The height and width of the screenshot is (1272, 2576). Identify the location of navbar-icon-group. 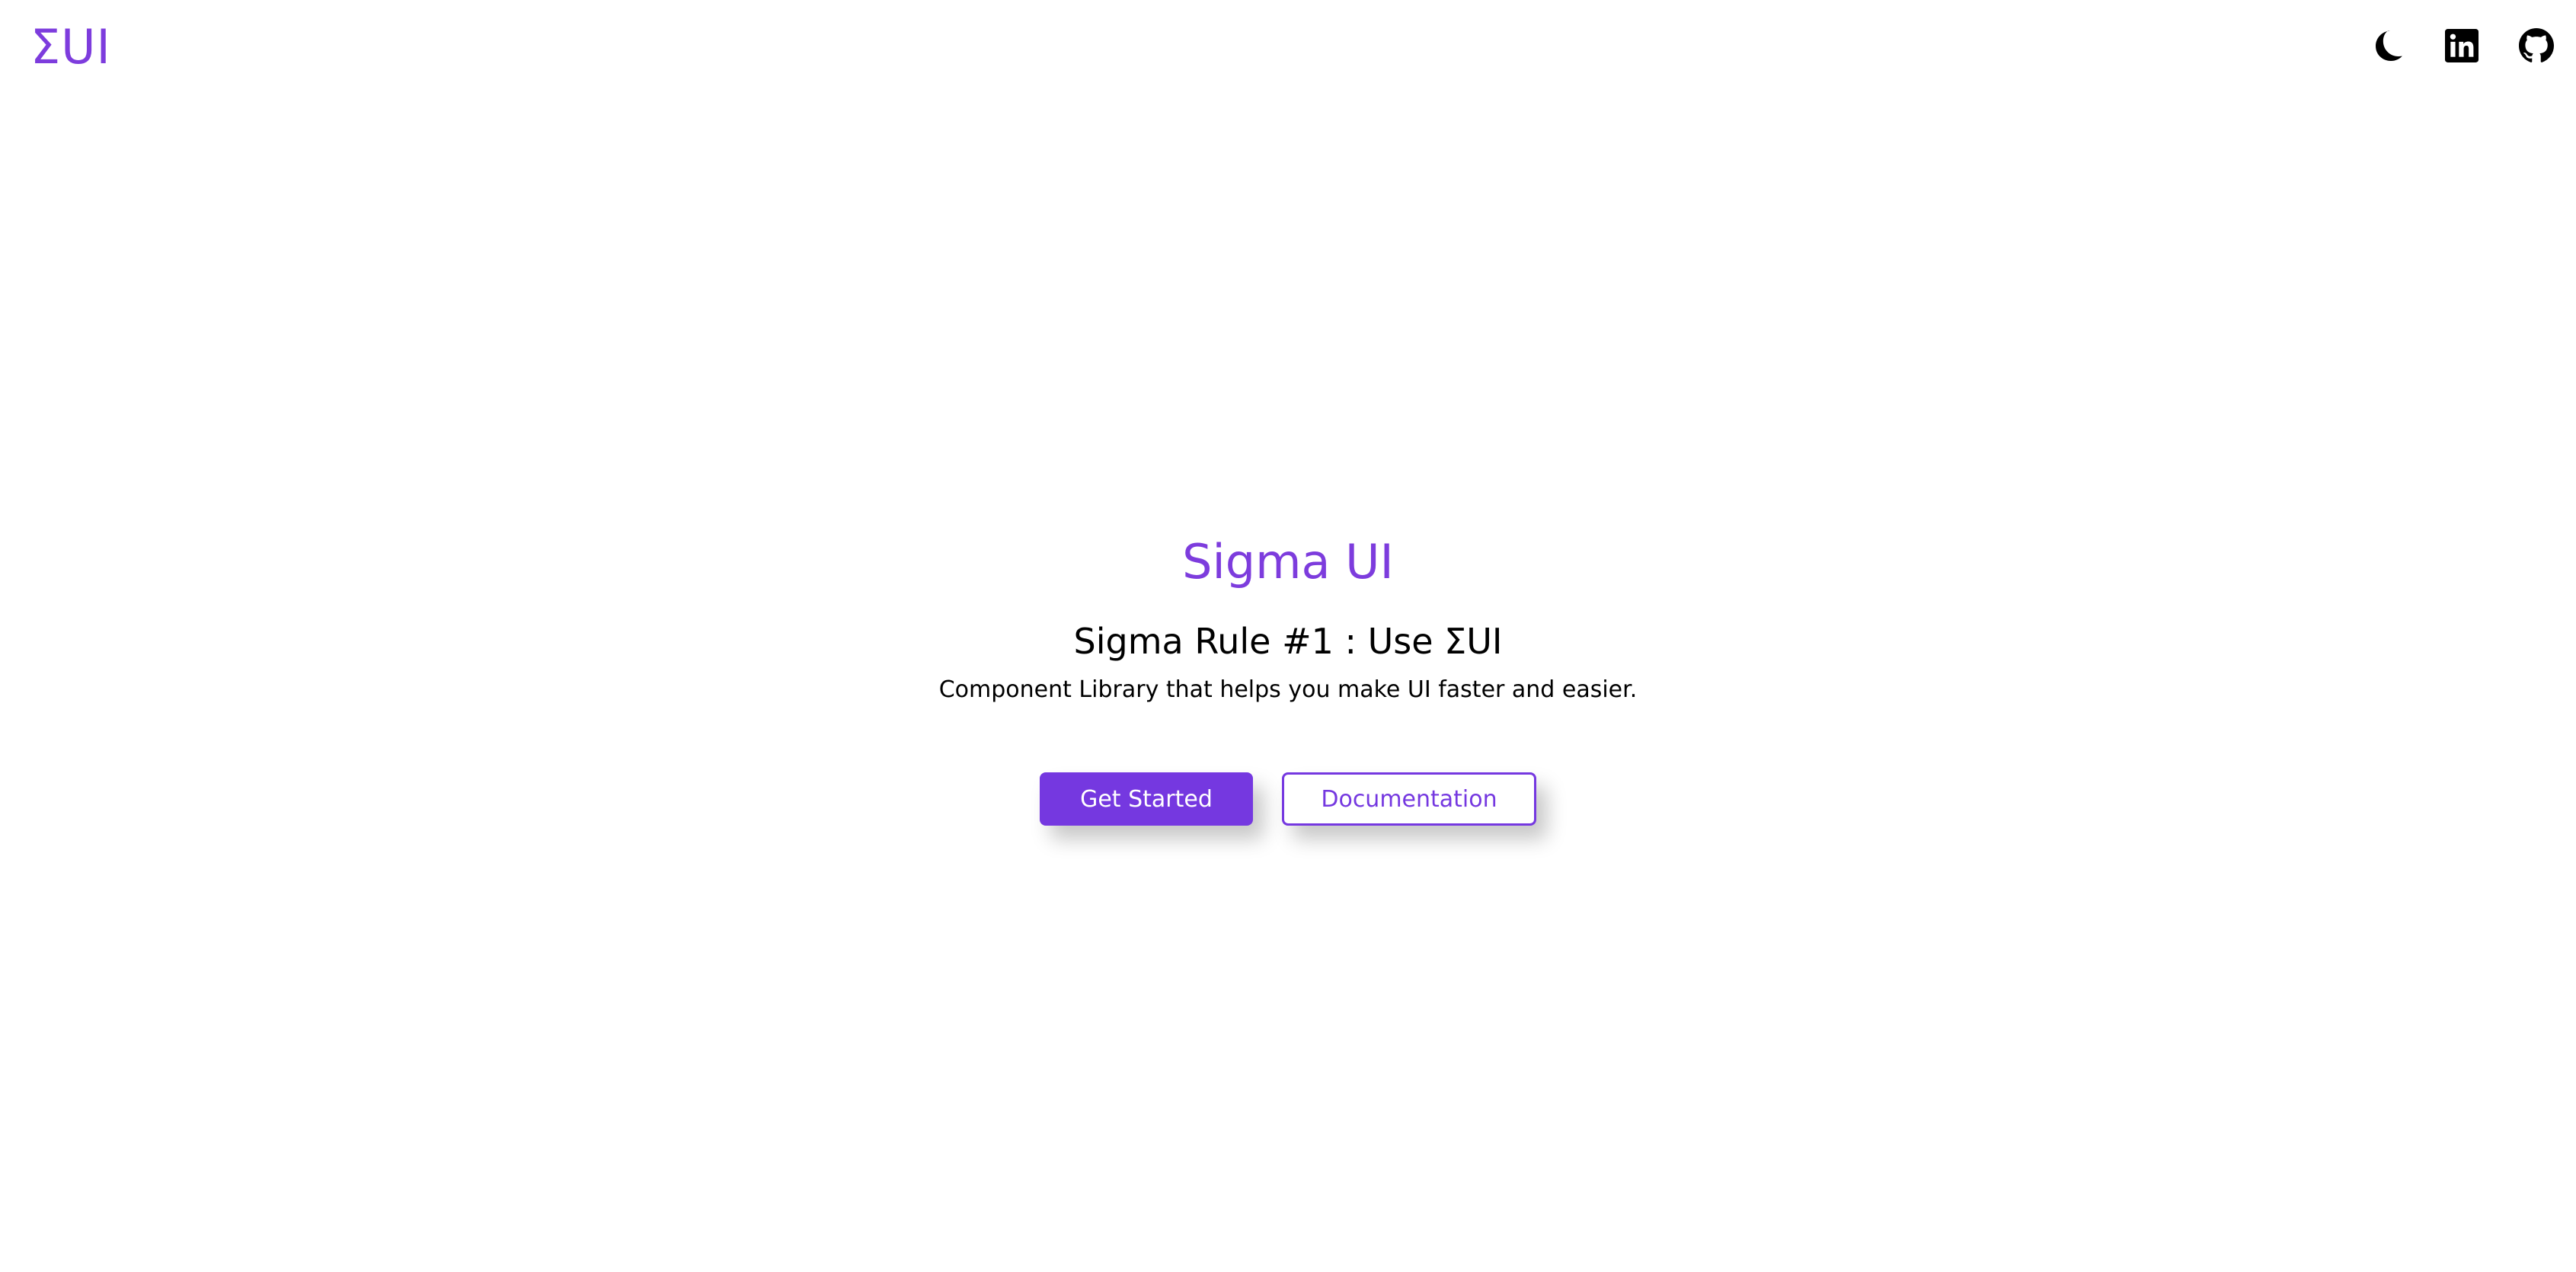
(2444, 46).